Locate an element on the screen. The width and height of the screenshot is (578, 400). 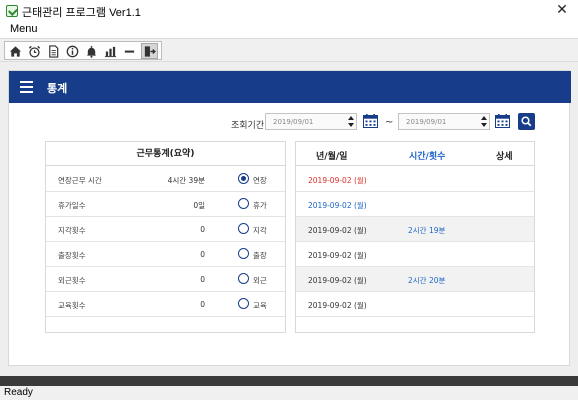
page-title: 통계 is located at coordinates (57, 88).